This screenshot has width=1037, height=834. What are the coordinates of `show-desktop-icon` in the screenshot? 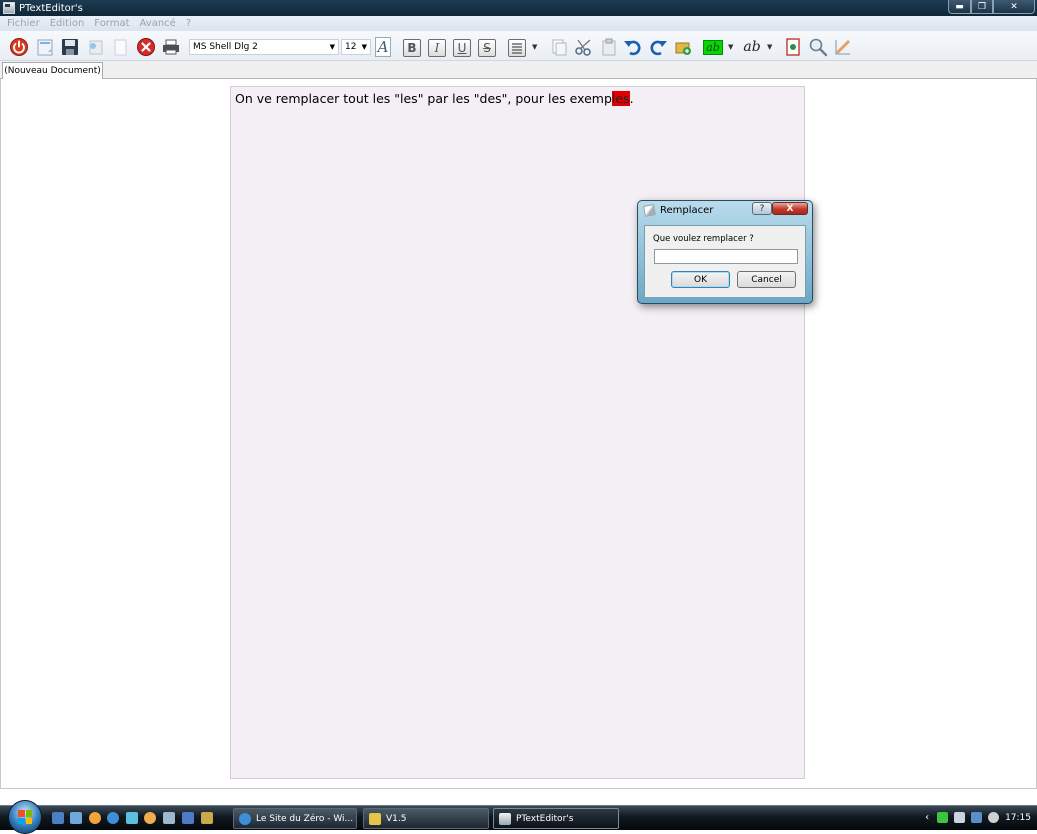 It's located at (58, 818).